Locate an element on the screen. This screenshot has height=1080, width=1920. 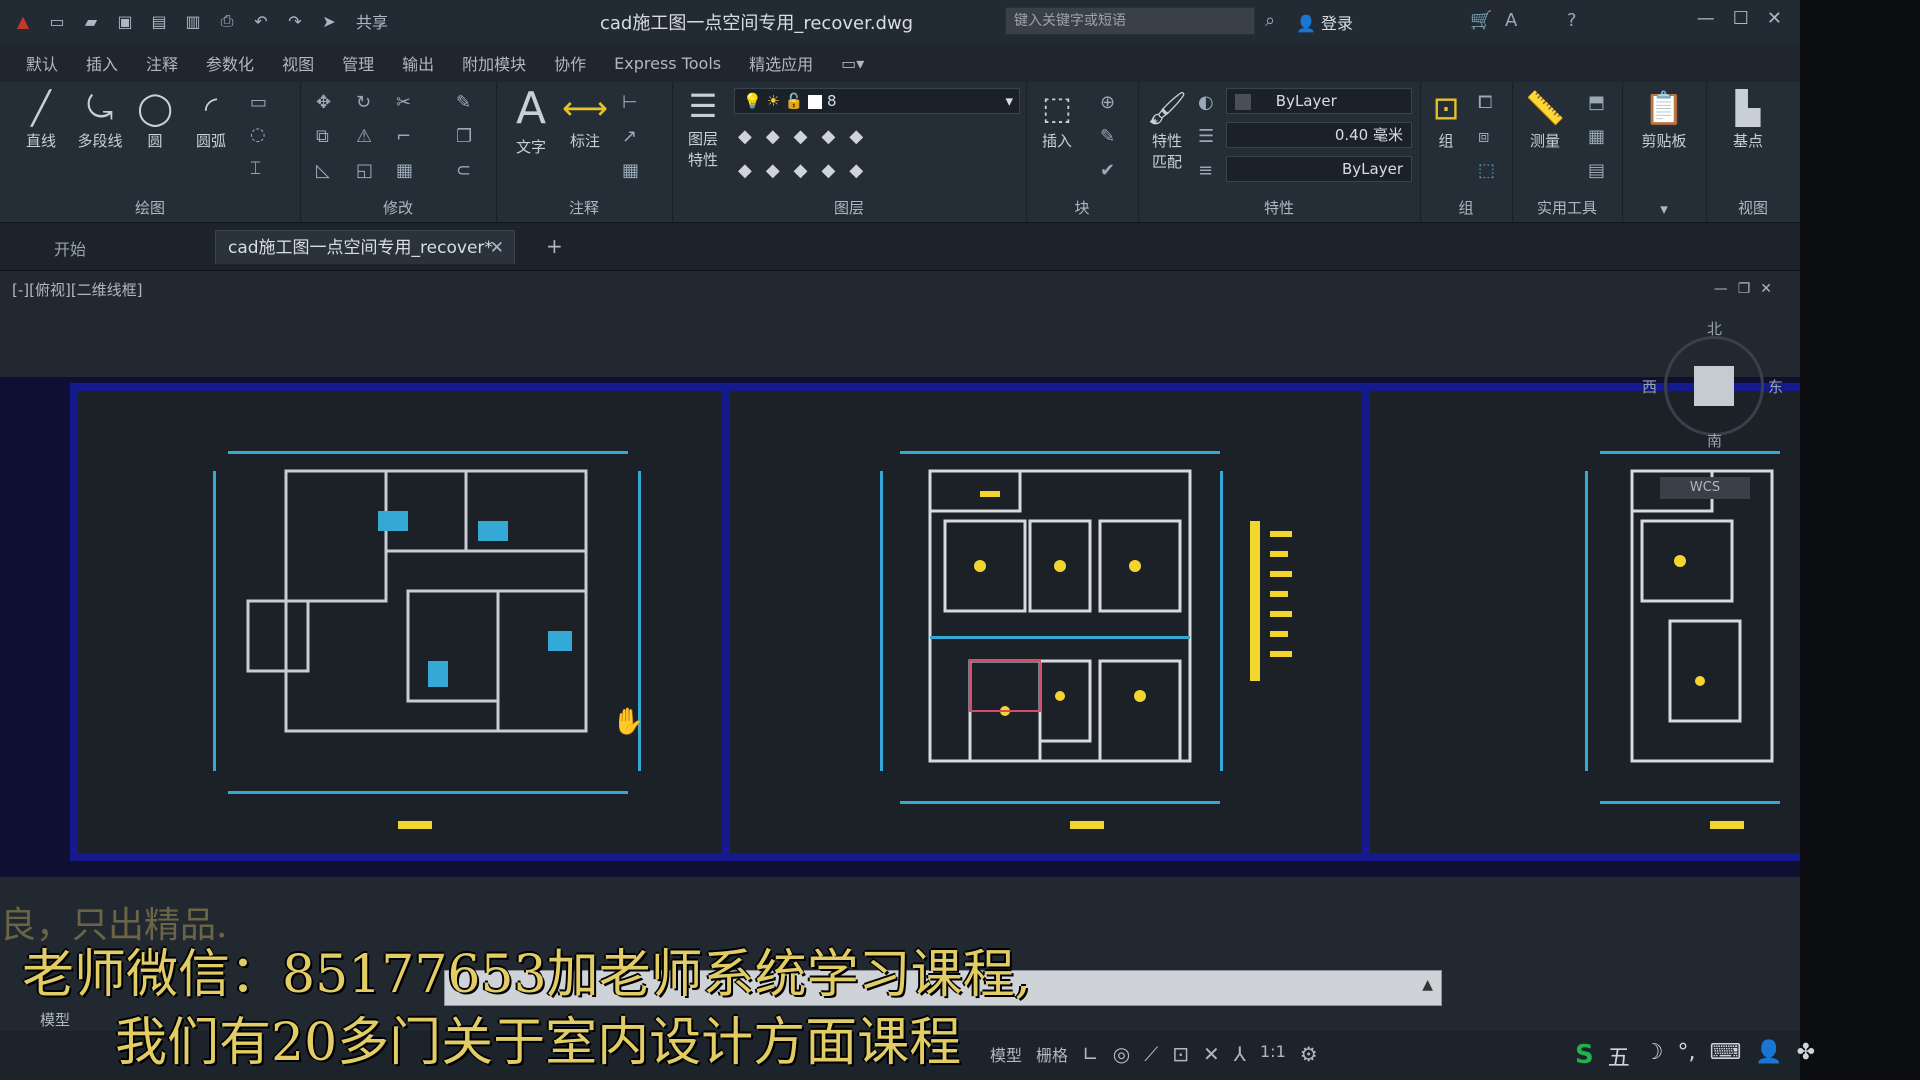
menu-annotate: 注释 is located at coordinates (162, 63).